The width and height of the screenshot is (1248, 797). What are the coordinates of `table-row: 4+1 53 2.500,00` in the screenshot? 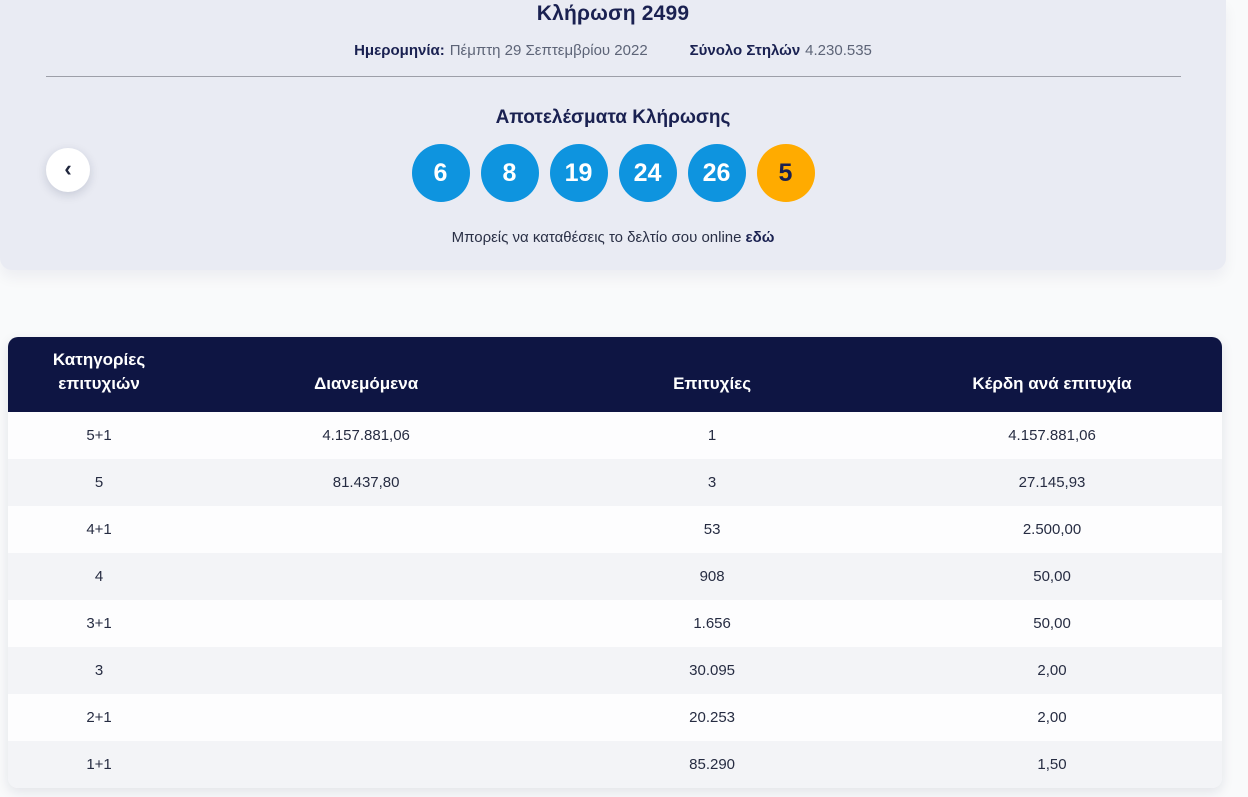 It's located at (615, 529).